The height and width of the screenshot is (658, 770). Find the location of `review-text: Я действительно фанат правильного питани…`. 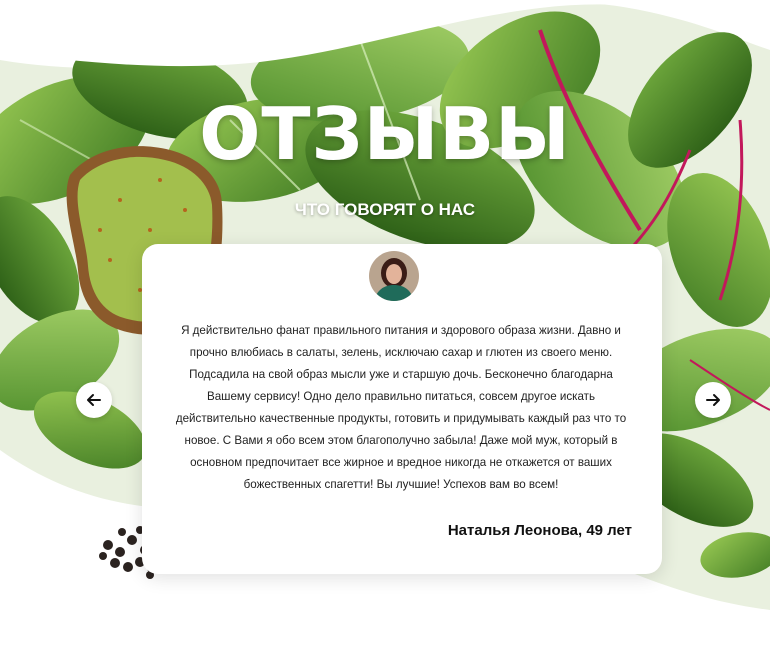

review-text: Я действительно фанат правильного питани… is located at coordinates (401, 407).